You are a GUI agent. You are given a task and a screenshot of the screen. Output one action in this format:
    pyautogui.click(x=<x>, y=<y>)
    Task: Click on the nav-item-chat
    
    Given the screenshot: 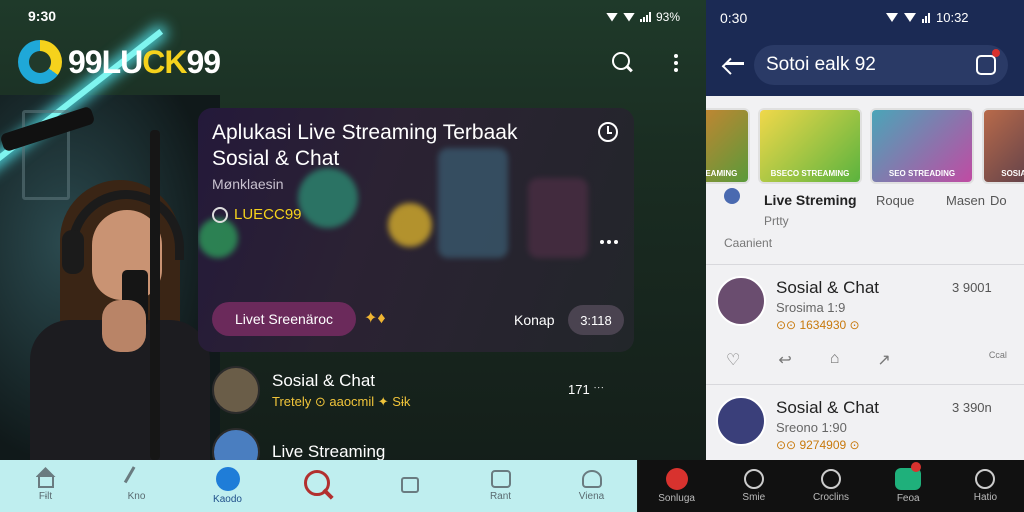 What is the action you would take?
    pyautogui.click(x=409, y=486)
    